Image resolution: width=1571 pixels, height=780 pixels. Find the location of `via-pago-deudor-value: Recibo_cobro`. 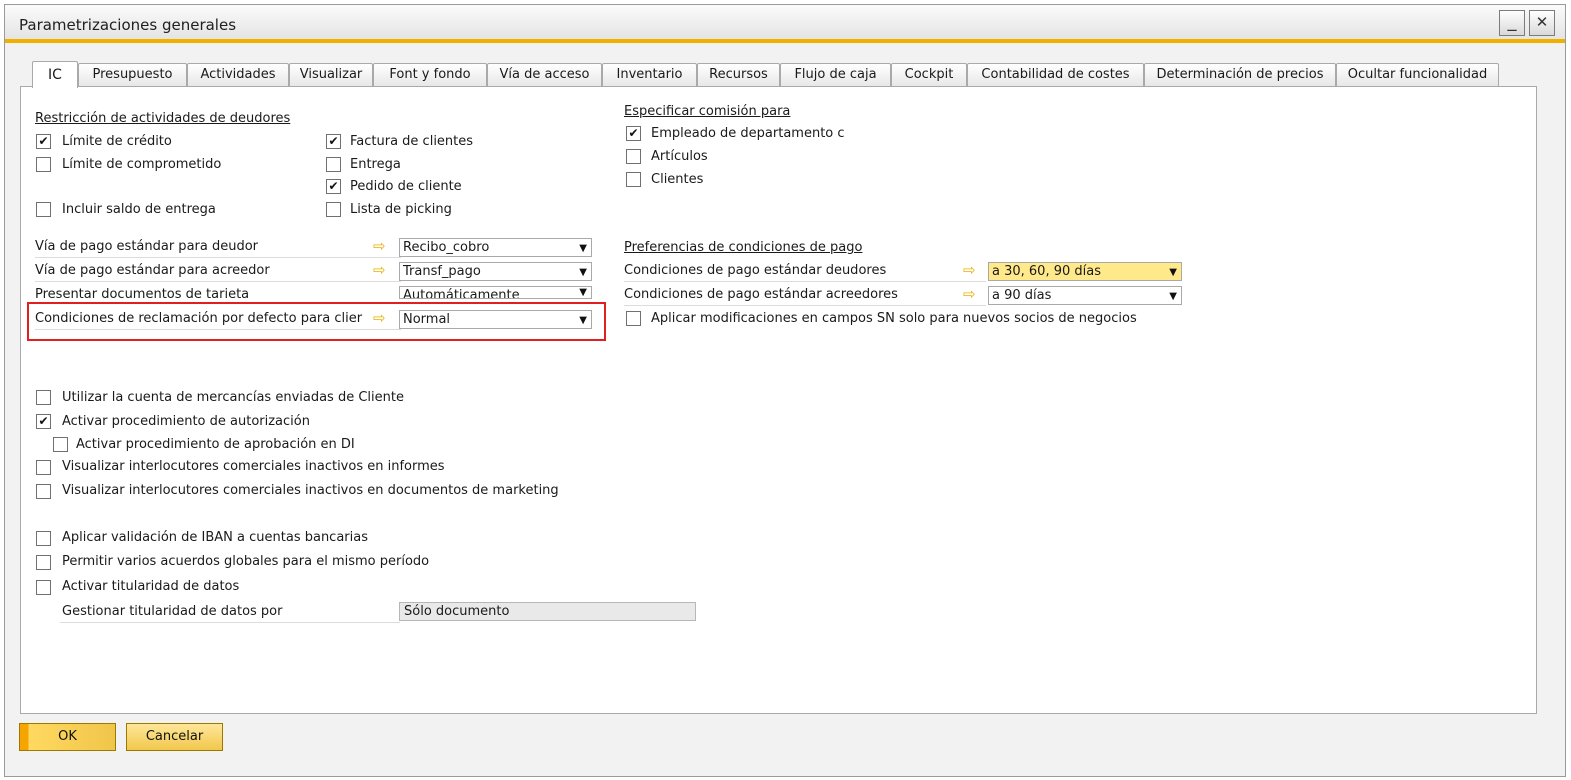

via-pago-deudor-value: Recibo_cobro is located at coordinates (446, 247).